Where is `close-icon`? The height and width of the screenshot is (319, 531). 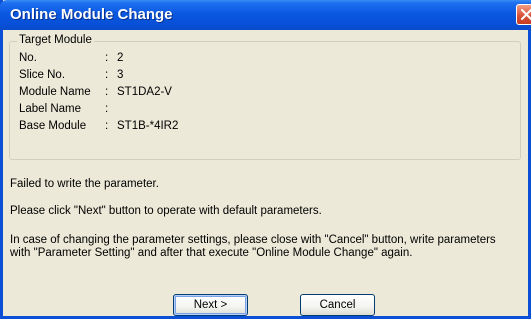 close-icon is located at coordinates (526, 14).